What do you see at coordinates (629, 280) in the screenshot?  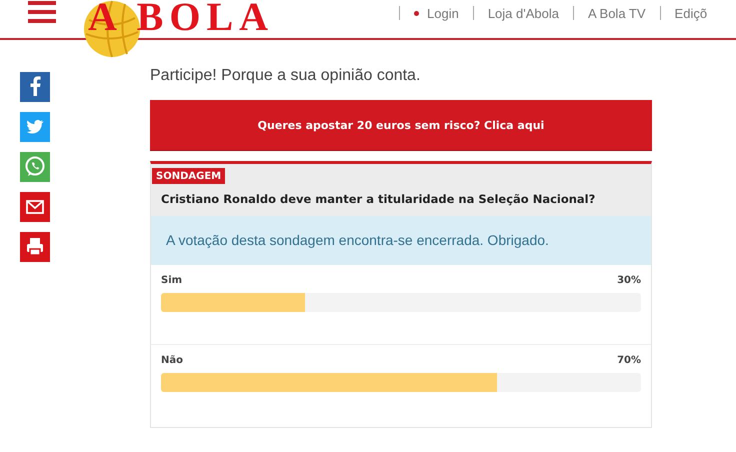 I see `option-percent: 30%` at bounding box center [629, 280].